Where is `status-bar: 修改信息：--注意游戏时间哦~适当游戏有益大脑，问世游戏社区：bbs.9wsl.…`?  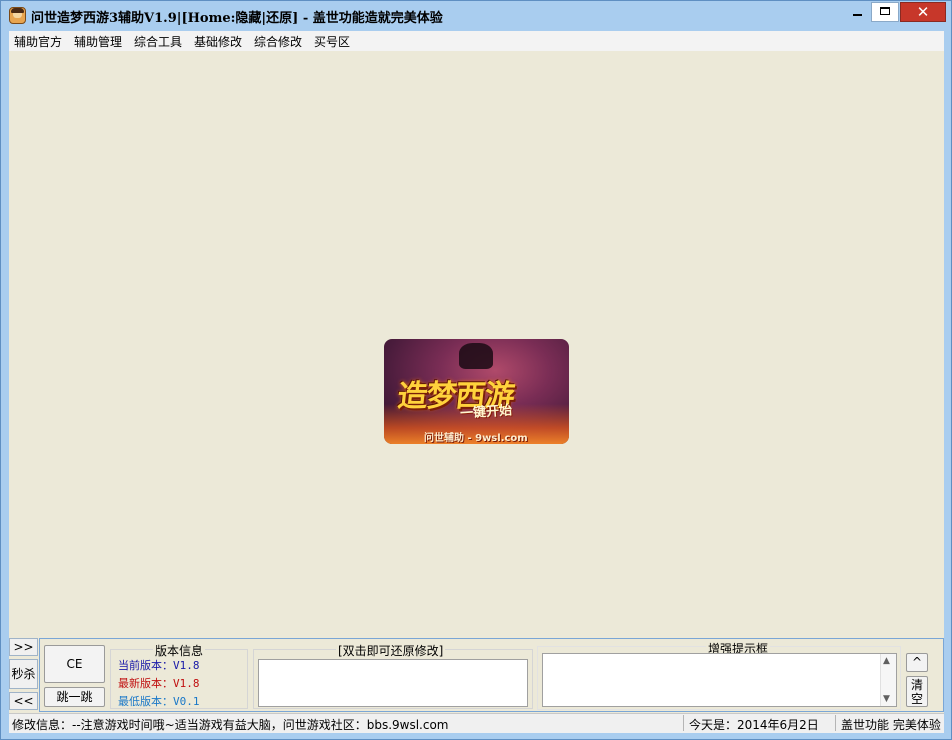
status-bar: 修改信息：--注意游戏时间哦~适当游戏有益大脑，问世游戏社区：bbs.9wsl.… is located at coordinates (476, 723).